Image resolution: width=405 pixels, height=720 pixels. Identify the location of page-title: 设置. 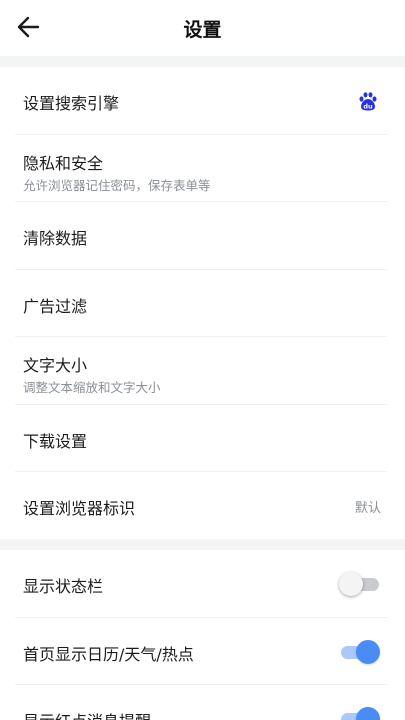
(202, 30).